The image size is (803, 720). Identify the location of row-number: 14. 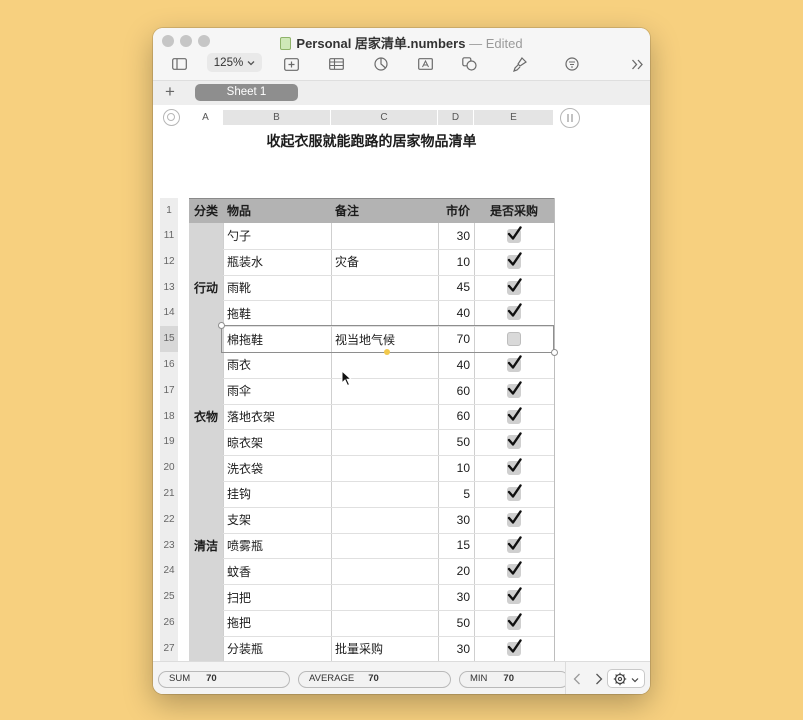
(169, 313).